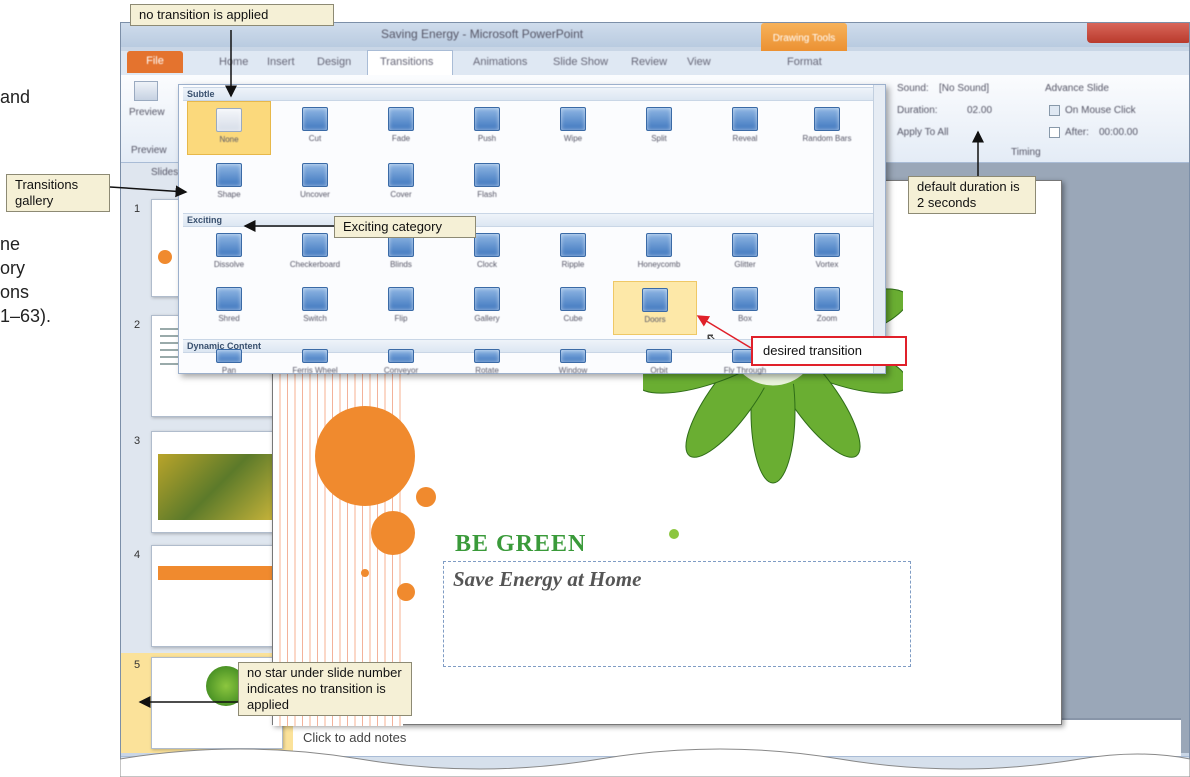 Image resolution: width=1190 pixels, height=777 pixels. Describe the element at coordinates (401, 138) in the screenshot. I see `transition-label: Fade` at that location.